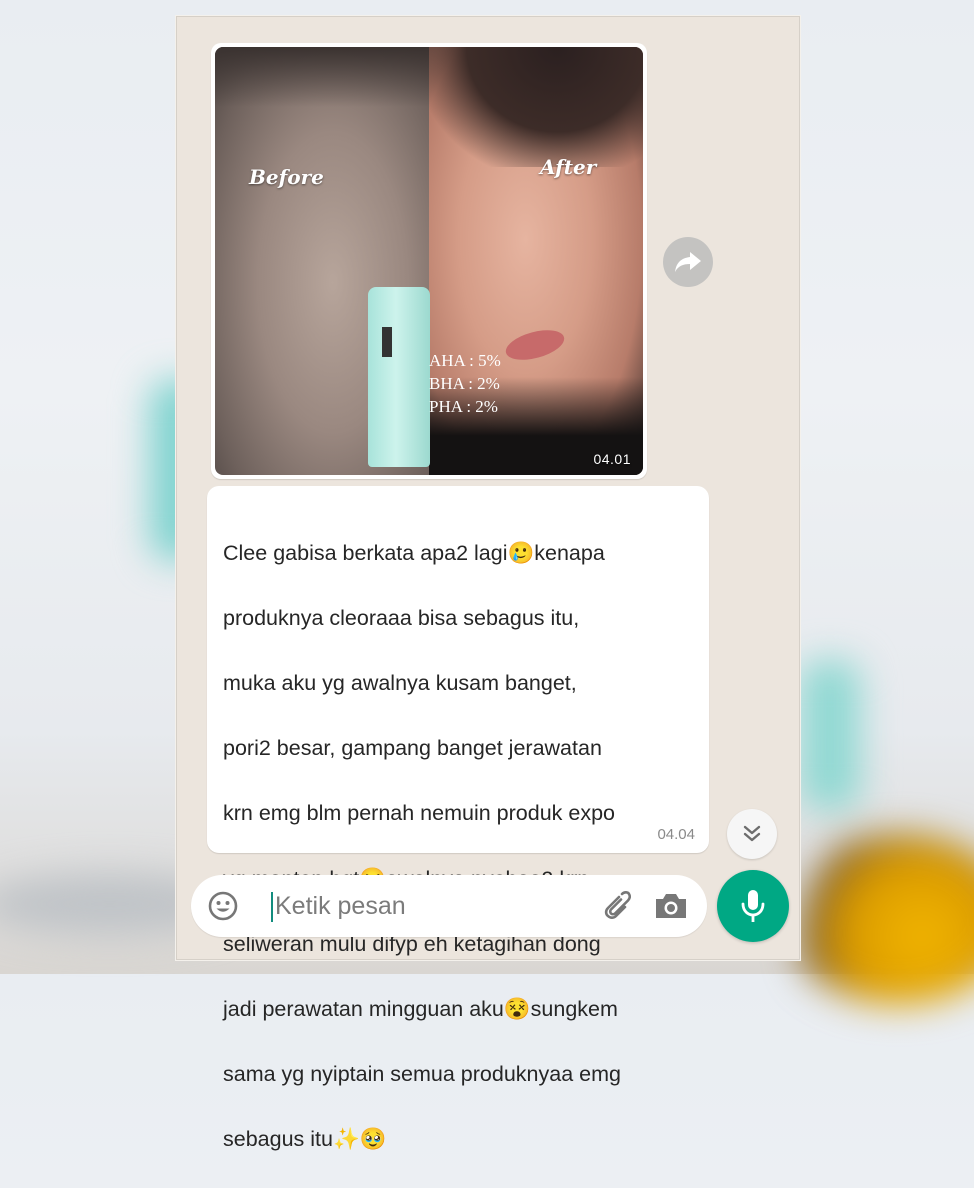  I want to click on emoji-icon, so click(223, 906).